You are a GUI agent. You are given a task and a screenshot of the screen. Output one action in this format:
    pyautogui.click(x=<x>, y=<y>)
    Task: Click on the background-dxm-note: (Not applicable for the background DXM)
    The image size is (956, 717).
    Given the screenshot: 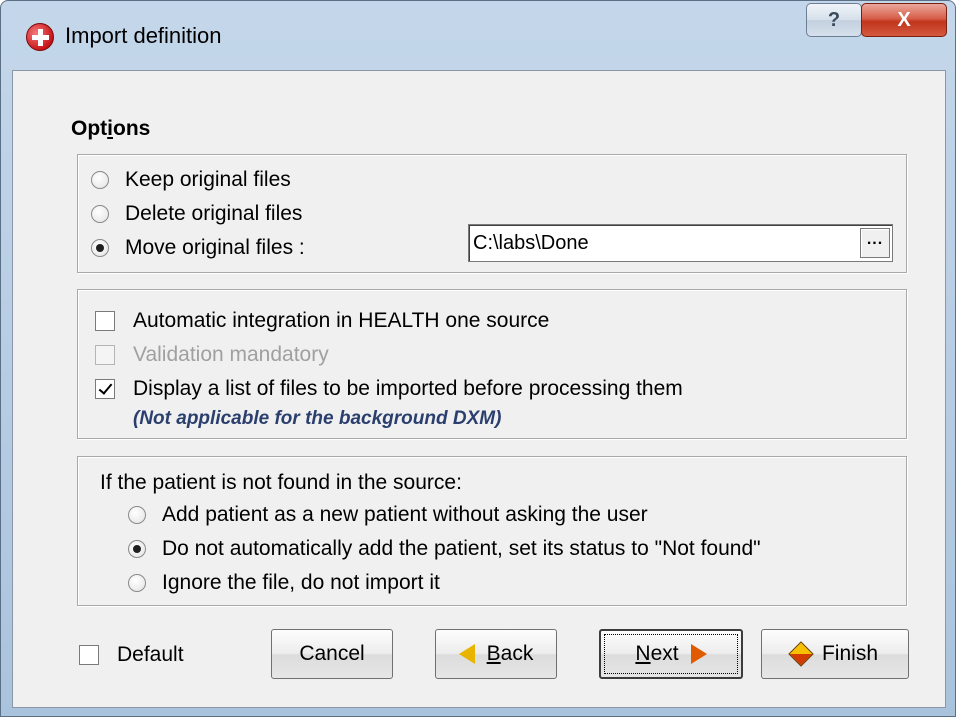 What is the action you would take?
    pyautogui.click(x=317, y=418)
    